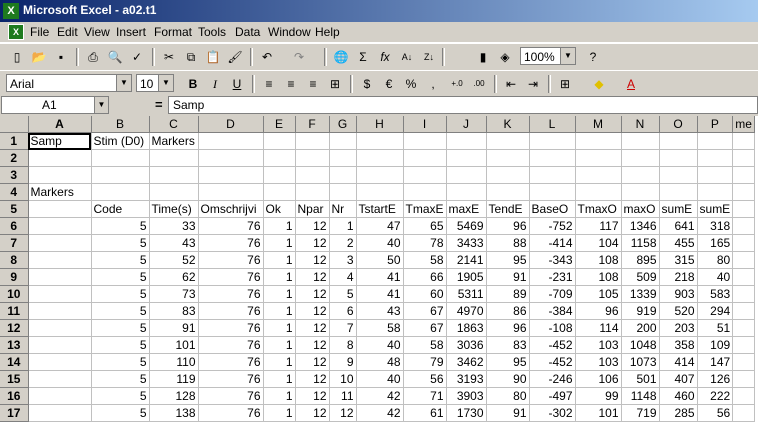 The image size is (758, 423). I want to click on cell-e12: 1, so click(279, 328).